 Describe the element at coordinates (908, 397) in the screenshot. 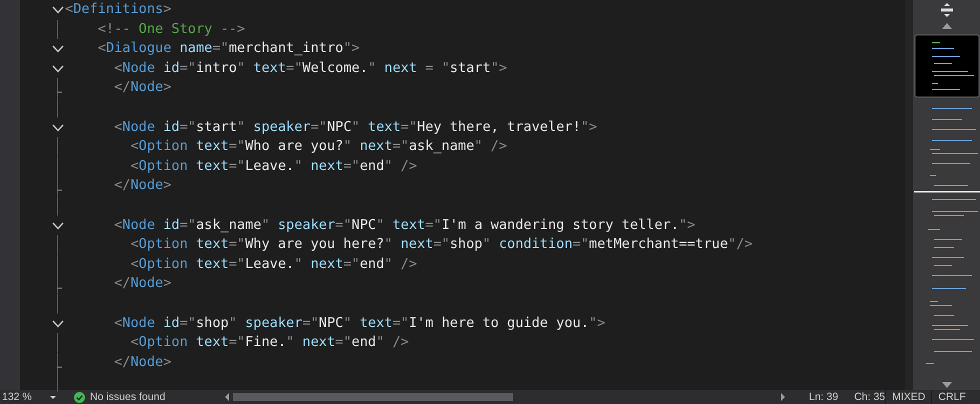

I see `whitespace-status: MIXED` at that location.